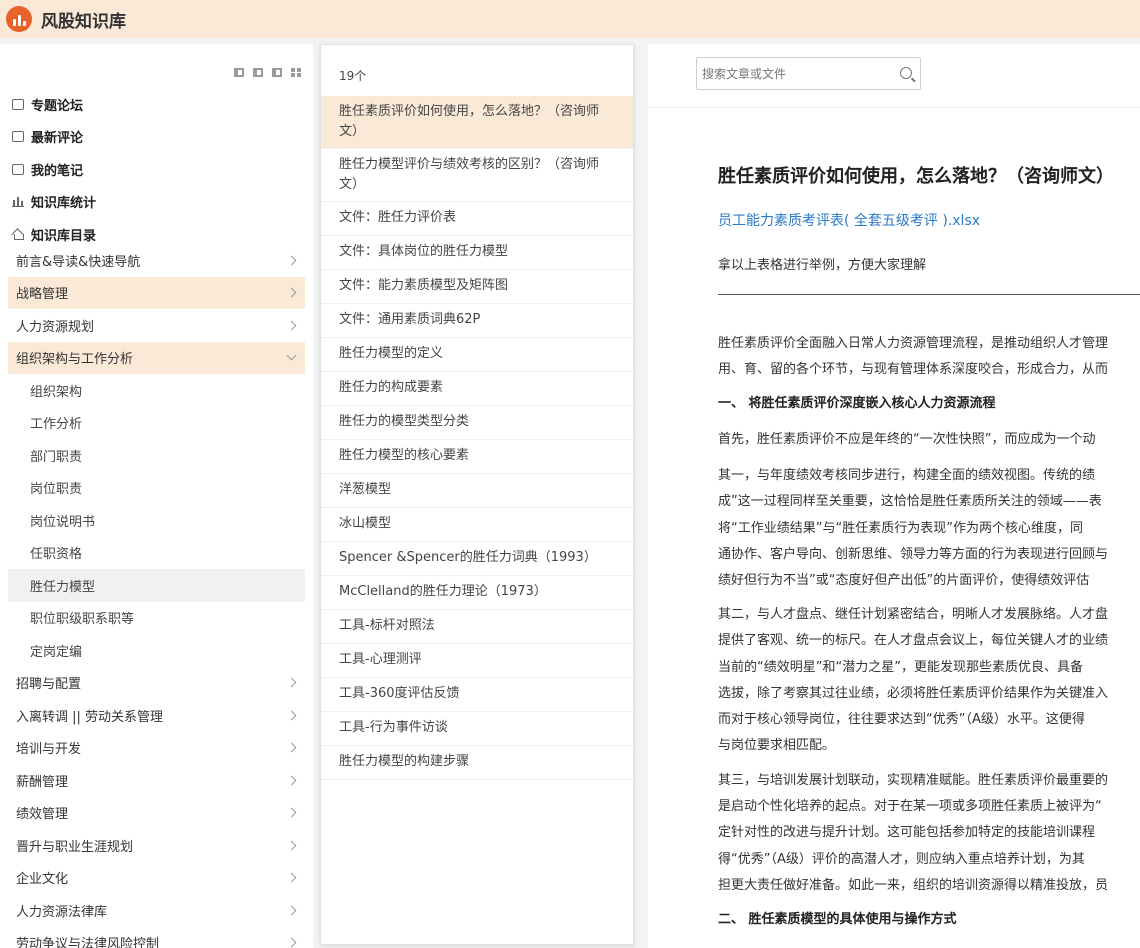 The height and width of the screenshot is (948, 1140). I want to click on search-box, so click(808, 73).